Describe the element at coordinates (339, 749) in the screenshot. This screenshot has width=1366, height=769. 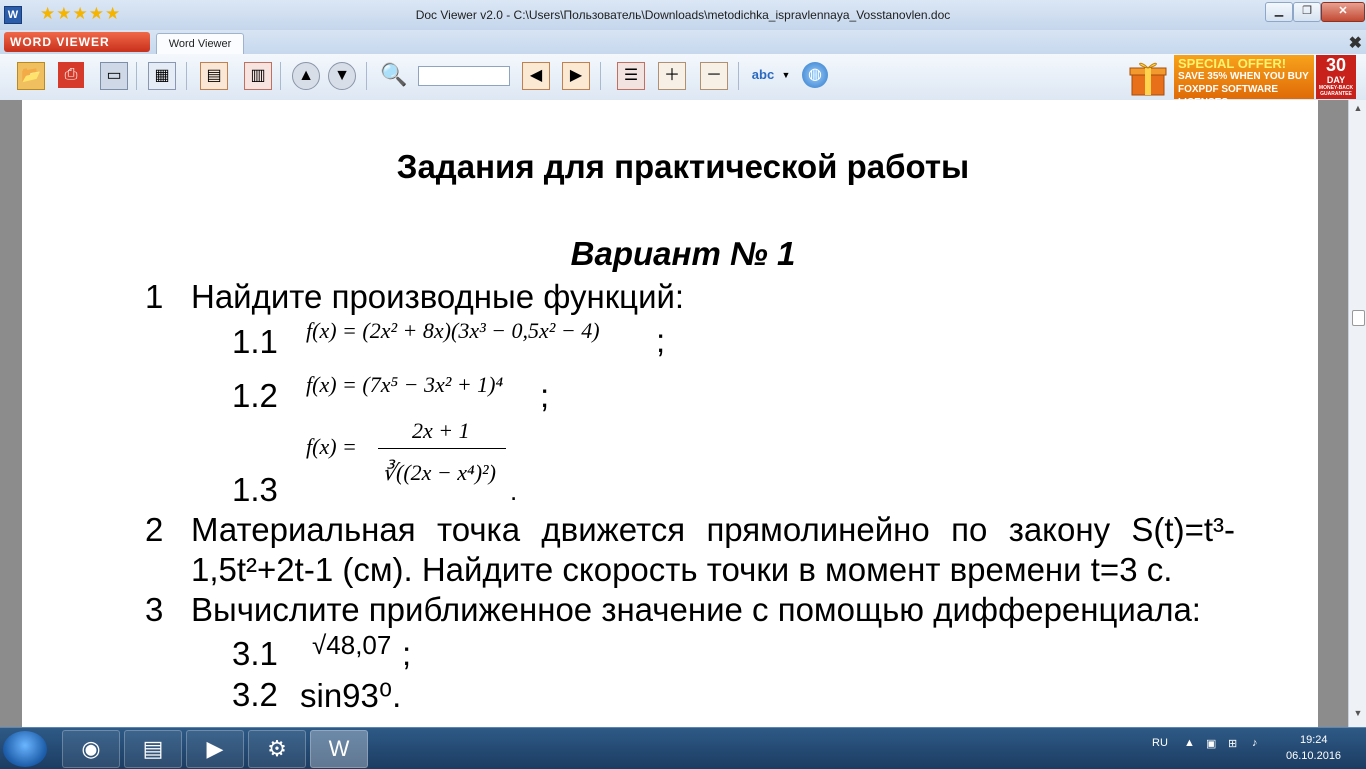
I see `word-viewer-icon: W` at that location.